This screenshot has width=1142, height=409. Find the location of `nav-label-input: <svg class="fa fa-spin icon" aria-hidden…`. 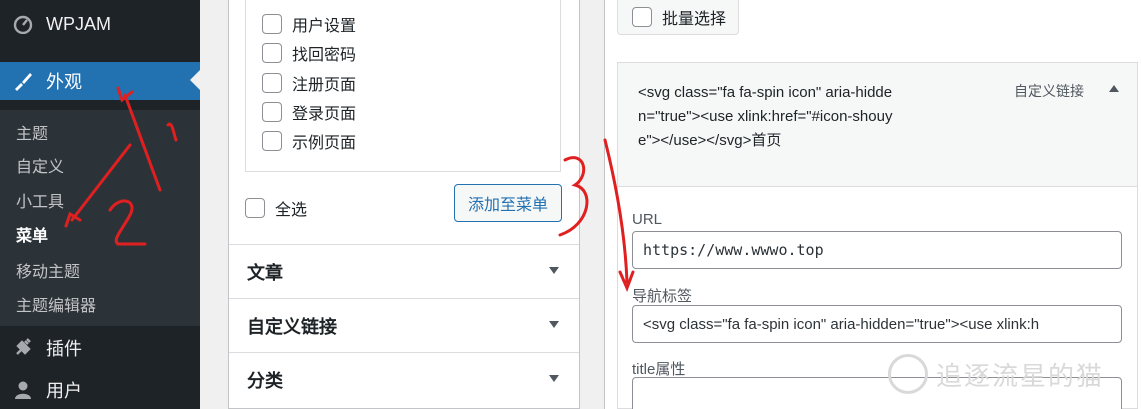

nav-label-input: <svg class="fa fa-spin icon" aria-hidden… is located at coordinates (877, 324).